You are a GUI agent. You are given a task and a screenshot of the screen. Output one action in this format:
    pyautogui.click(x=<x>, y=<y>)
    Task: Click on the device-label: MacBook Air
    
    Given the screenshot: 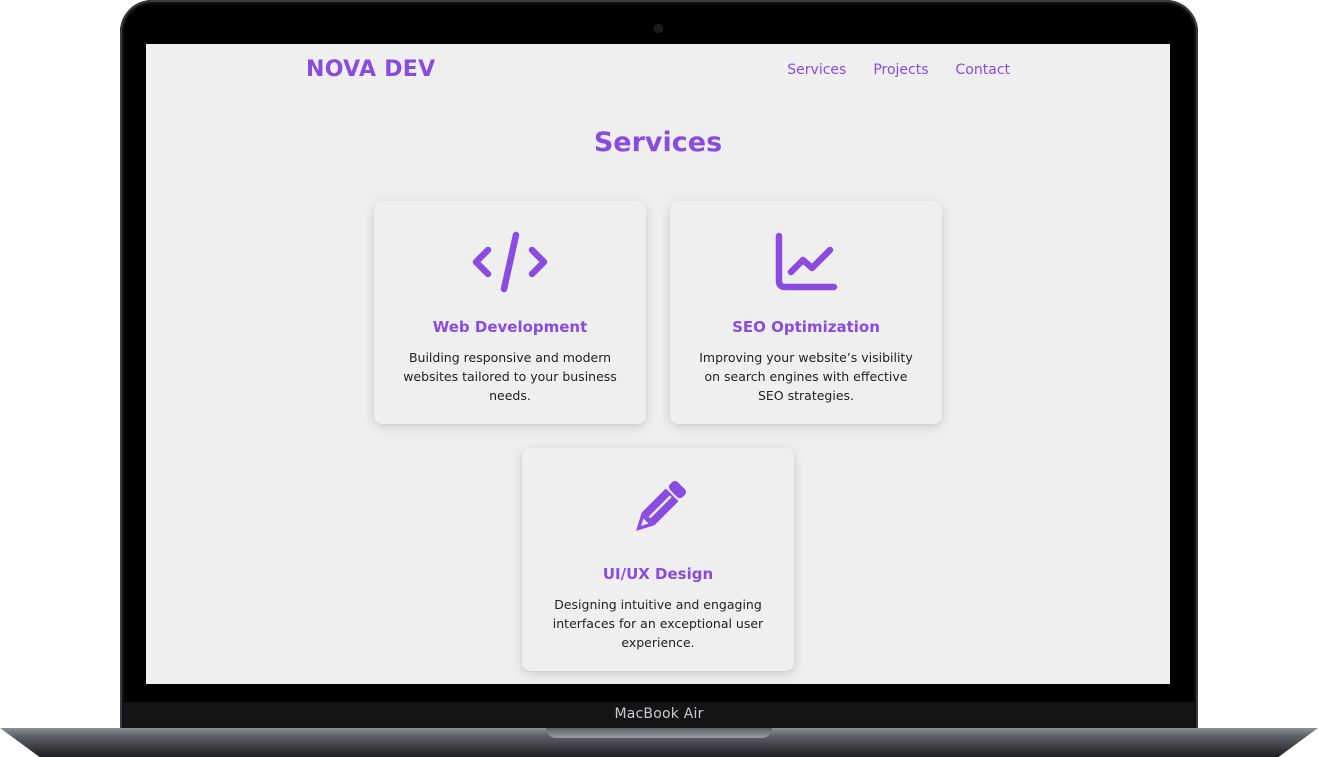 What is the action you would take?
    pyautogui.click(x=659, y=714)
    